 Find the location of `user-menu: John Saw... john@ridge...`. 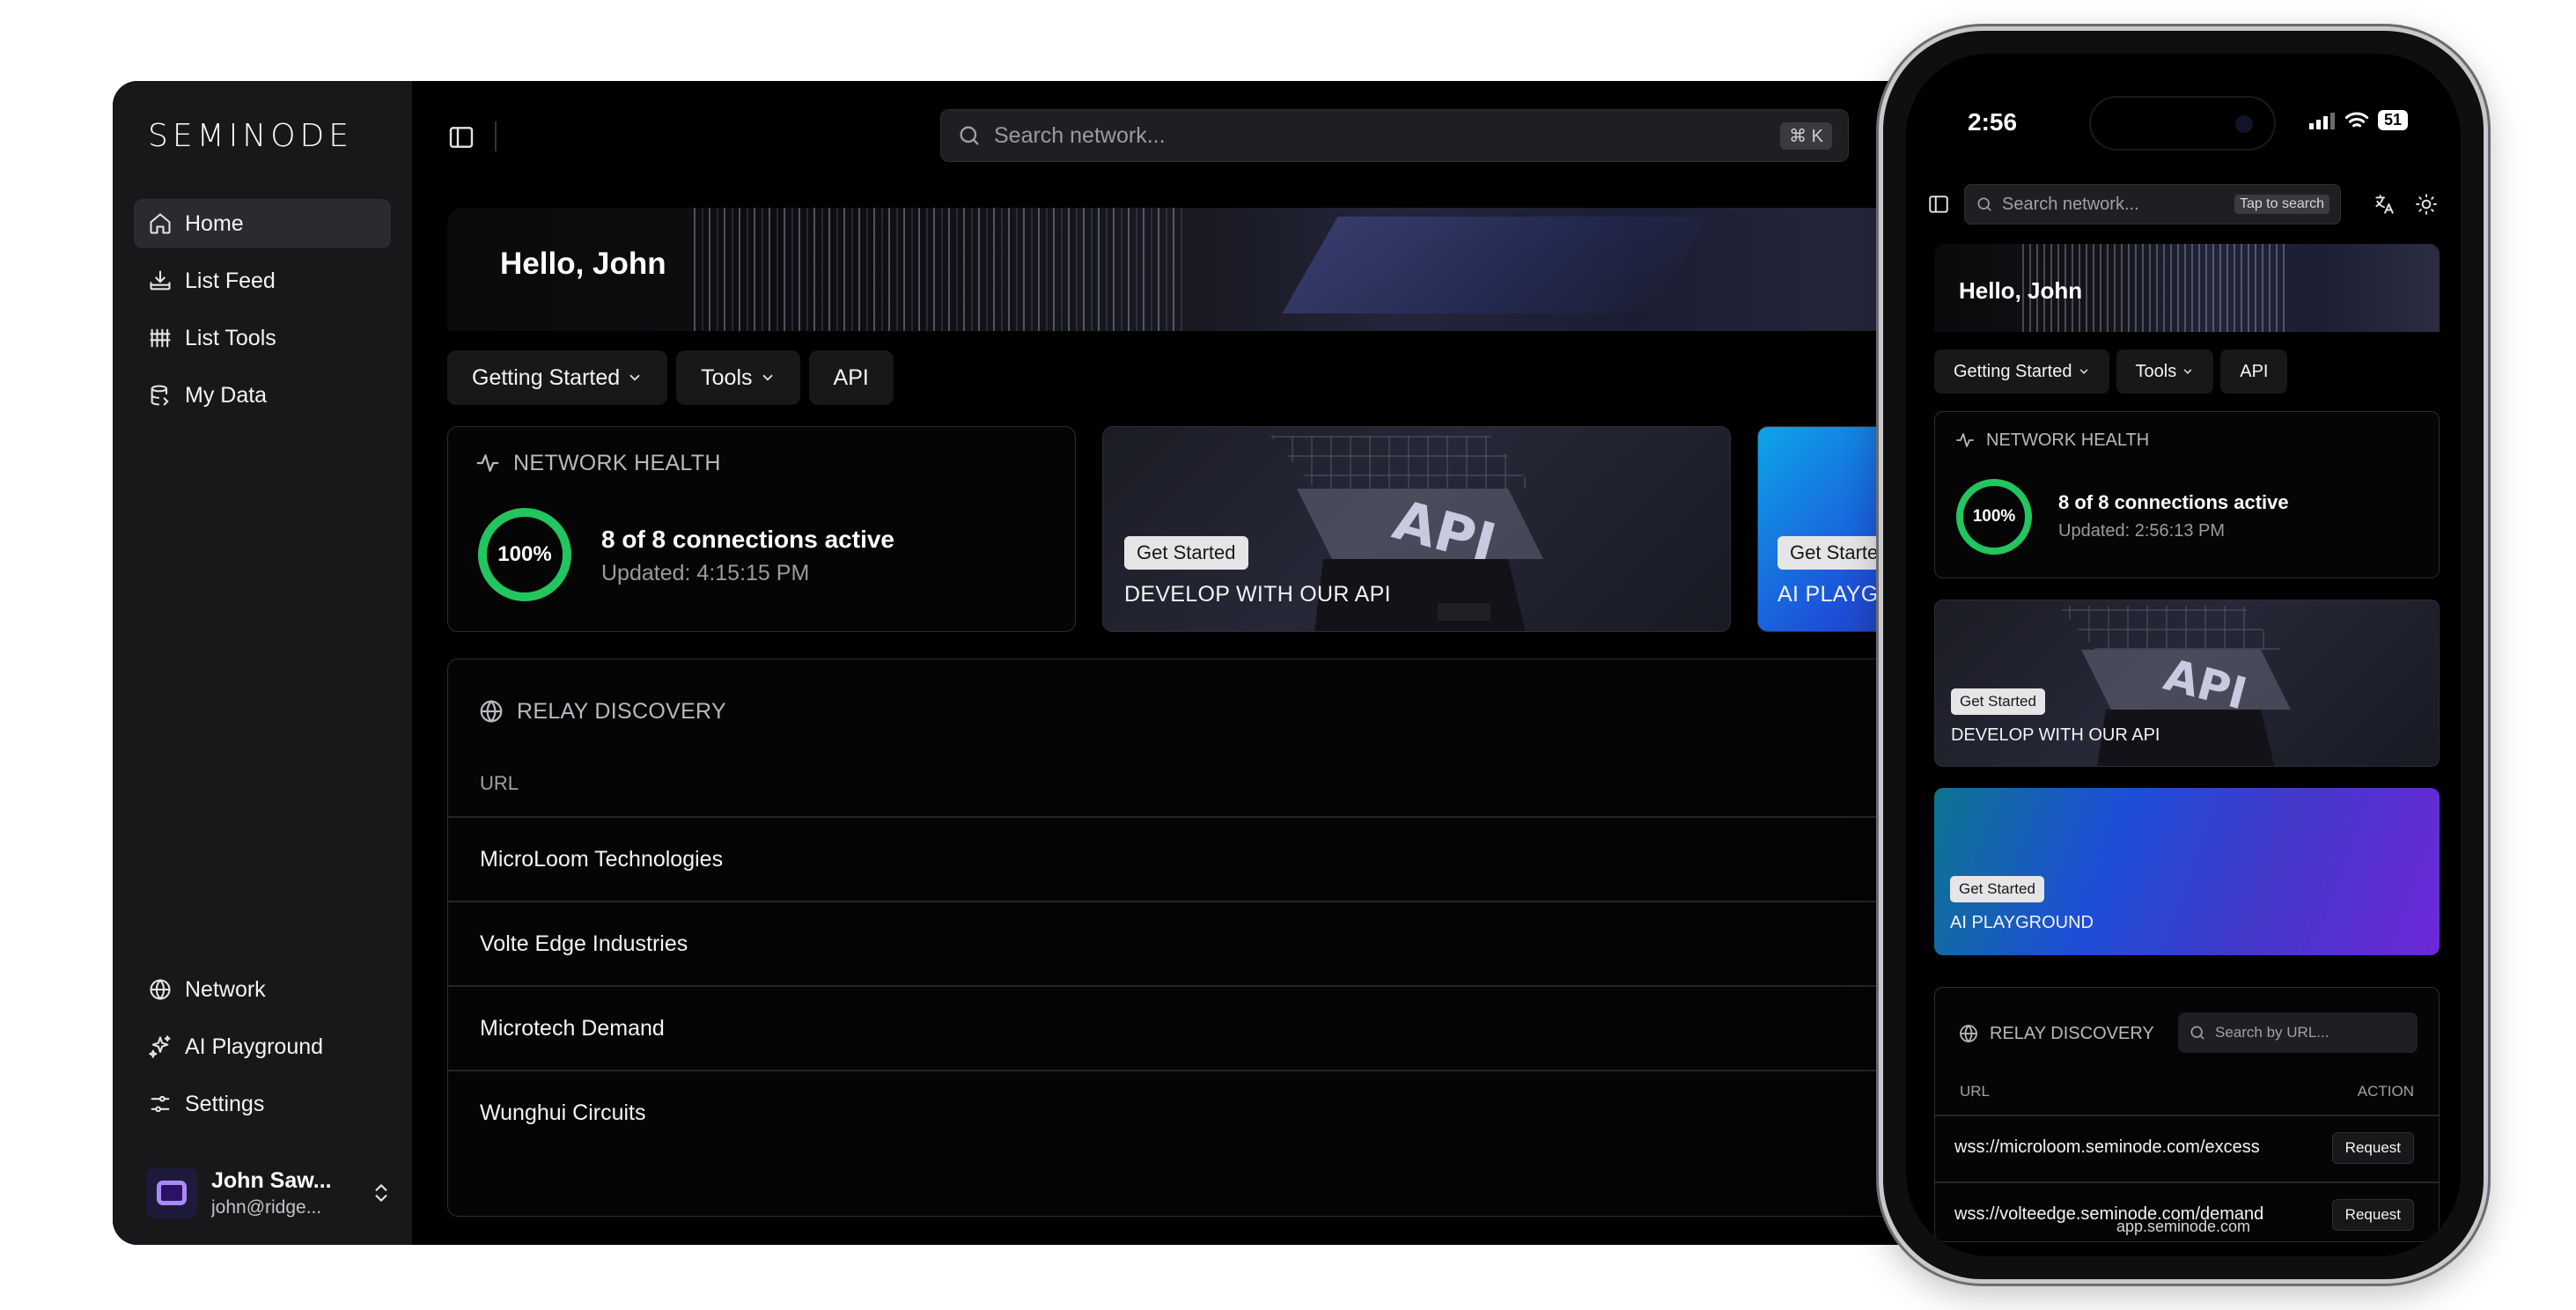

user-menu: John Saw... john@ridge... is located at coordinates (270, 1193).